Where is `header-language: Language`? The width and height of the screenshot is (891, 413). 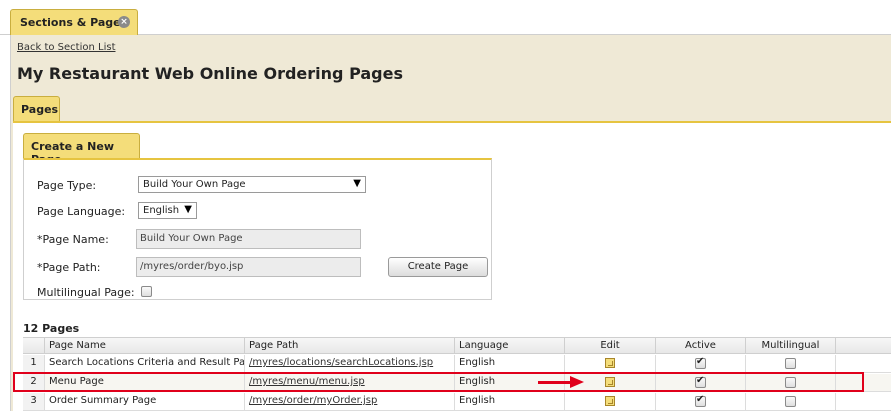
header-language: Language is located at coordinates (510, 345).